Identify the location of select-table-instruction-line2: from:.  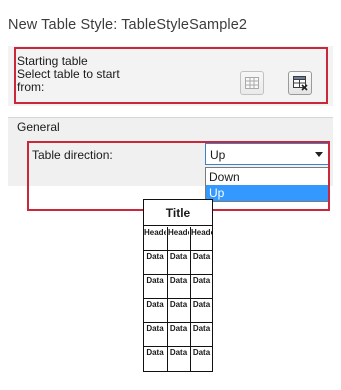
(31, 87).